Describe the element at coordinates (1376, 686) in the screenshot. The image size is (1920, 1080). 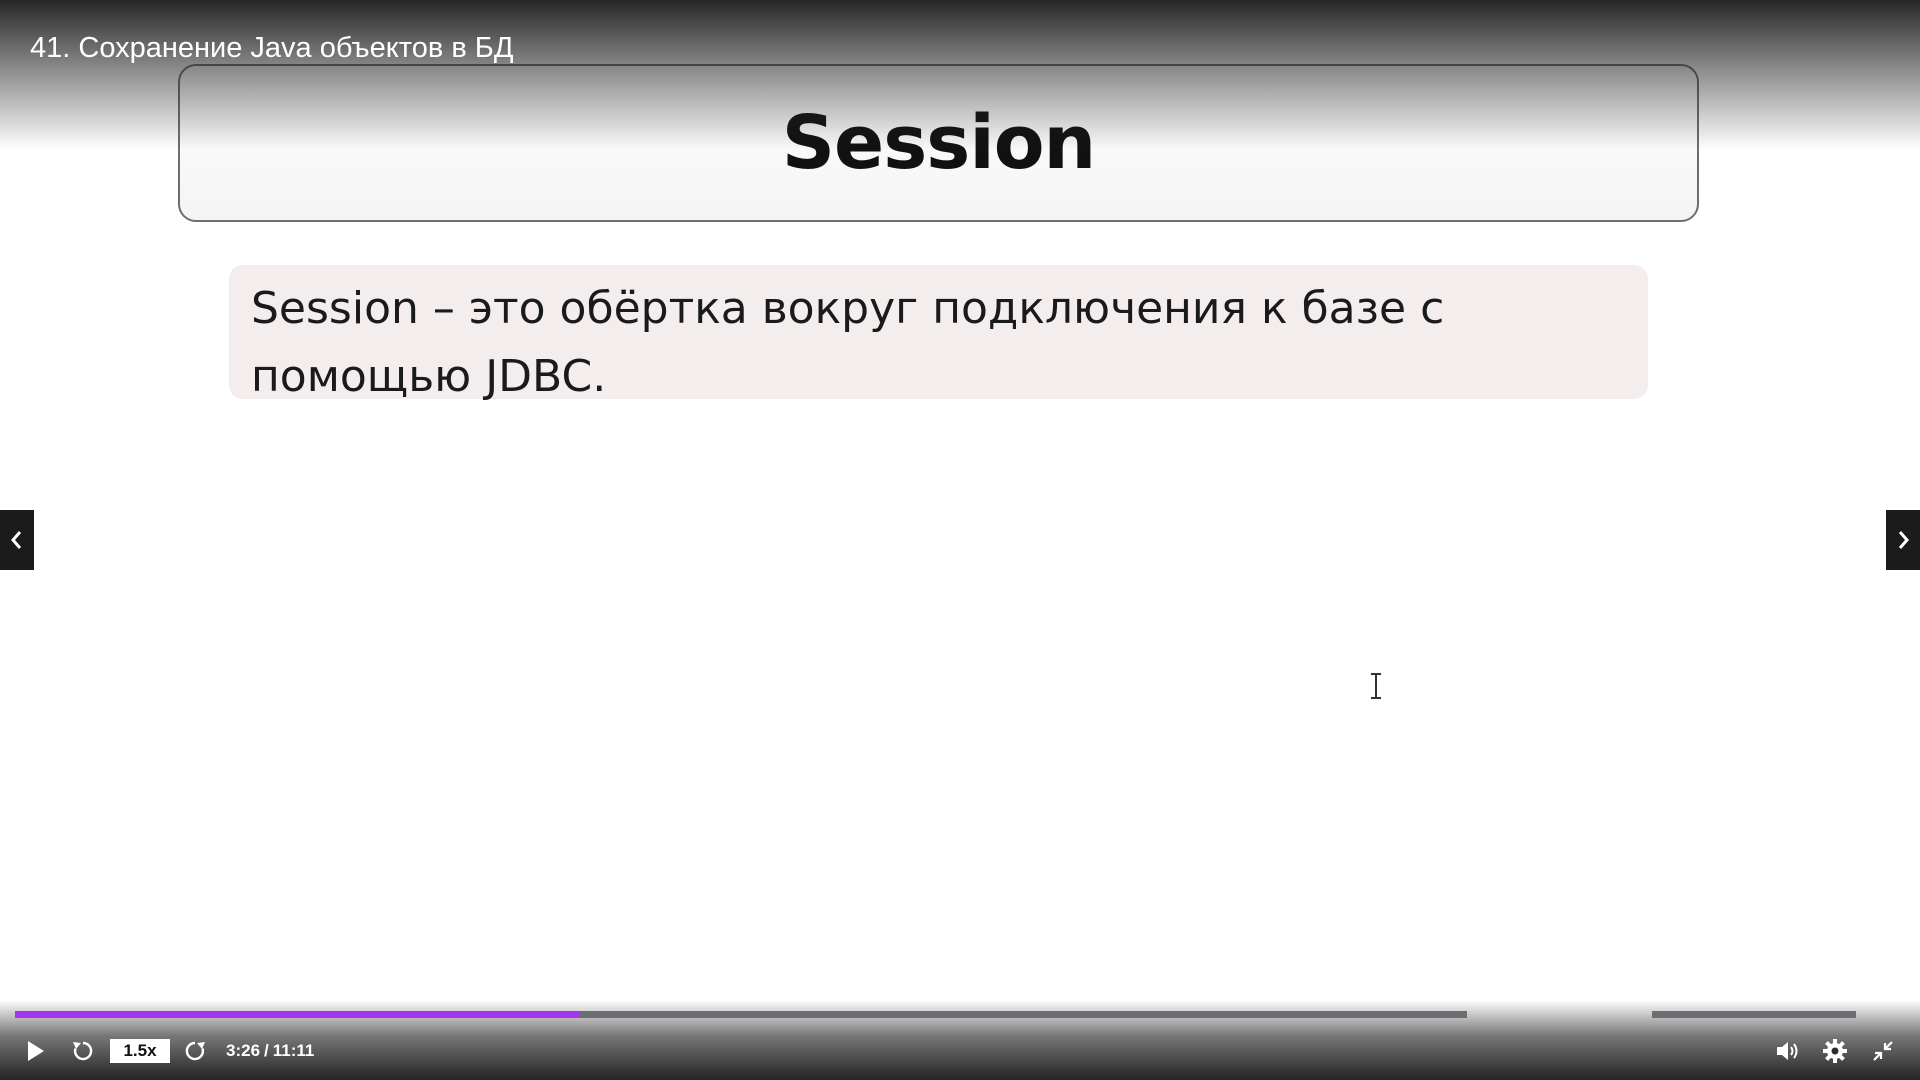
I see `text-cursor-icon` at that location.